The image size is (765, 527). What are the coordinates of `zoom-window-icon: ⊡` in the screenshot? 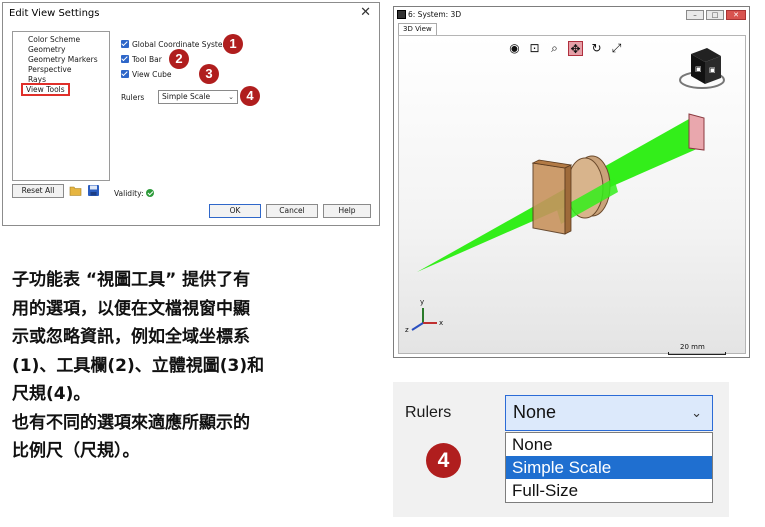 It's located at (534, 48).